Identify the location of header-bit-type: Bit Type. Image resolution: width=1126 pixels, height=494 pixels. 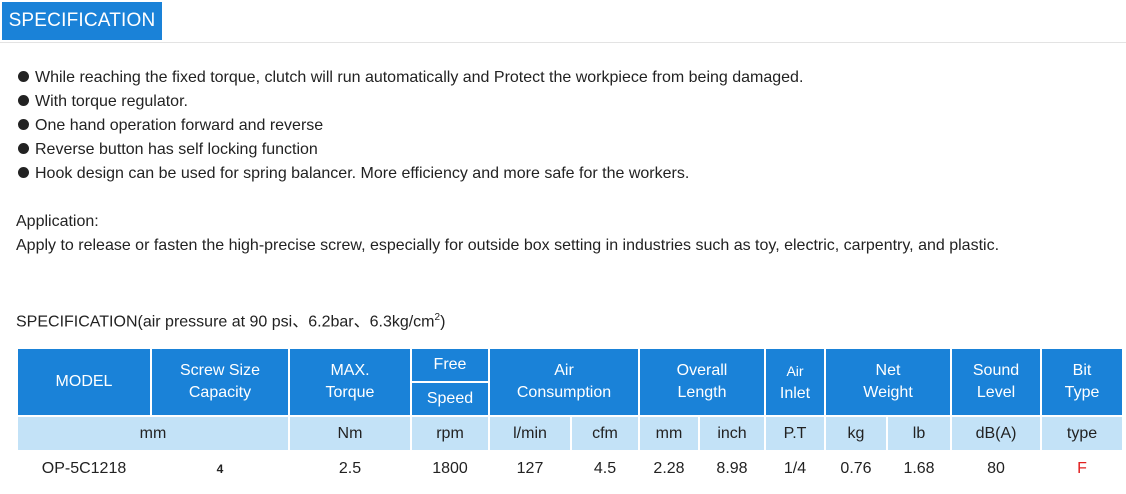
(1082, 382).